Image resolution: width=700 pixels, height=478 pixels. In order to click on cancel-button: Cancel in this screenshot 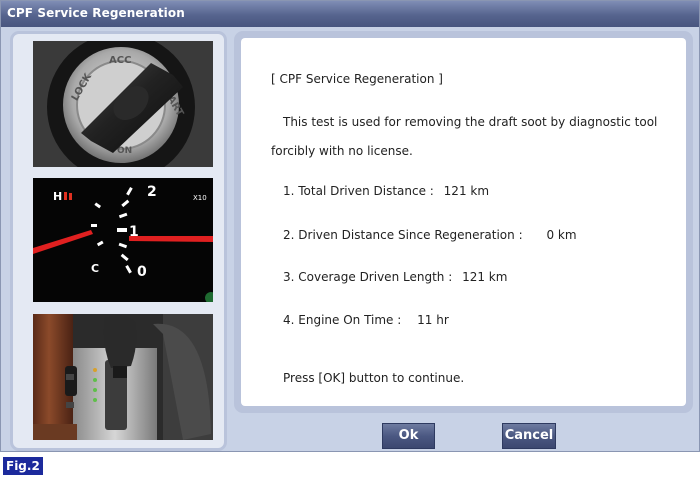, I will do `click(529, 436)`.